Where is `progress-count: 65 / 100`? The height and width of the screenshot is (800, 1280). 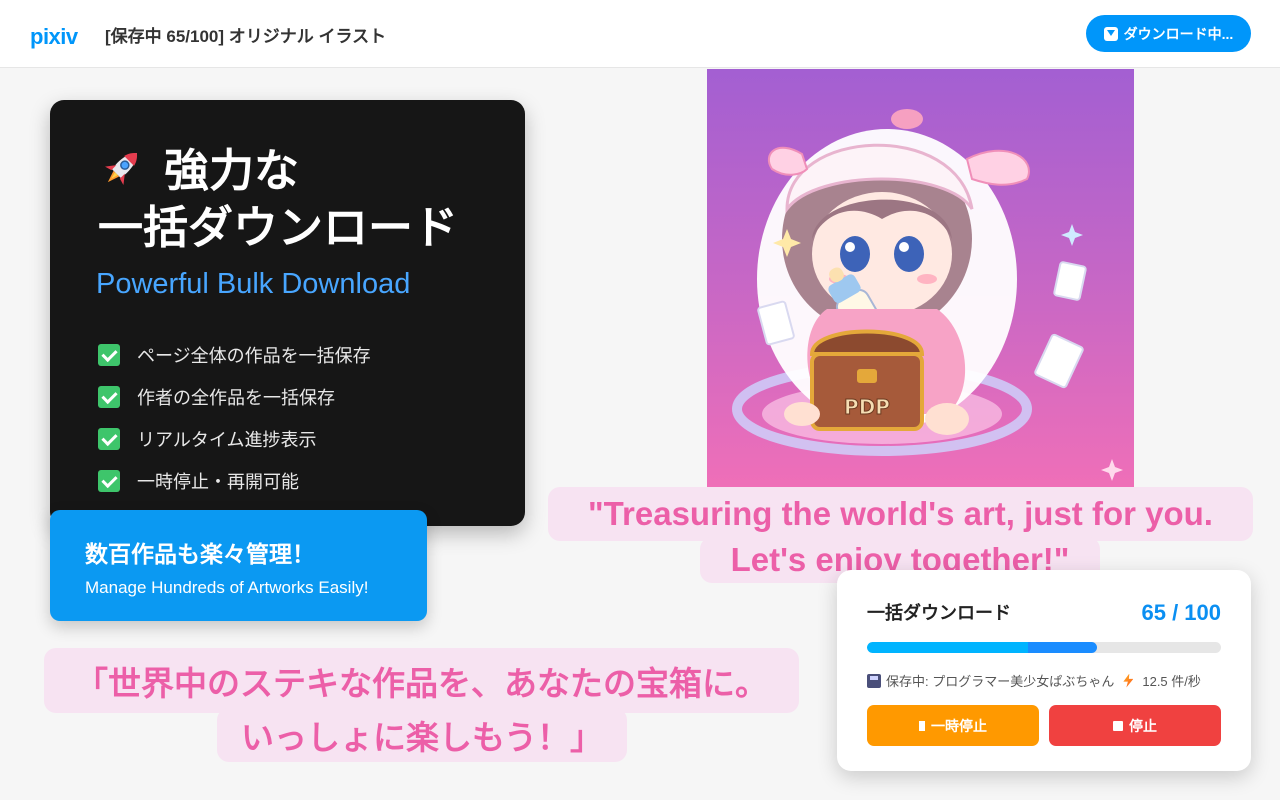 progress-count: 65 / 100 is located at coordinates (1181, 612).